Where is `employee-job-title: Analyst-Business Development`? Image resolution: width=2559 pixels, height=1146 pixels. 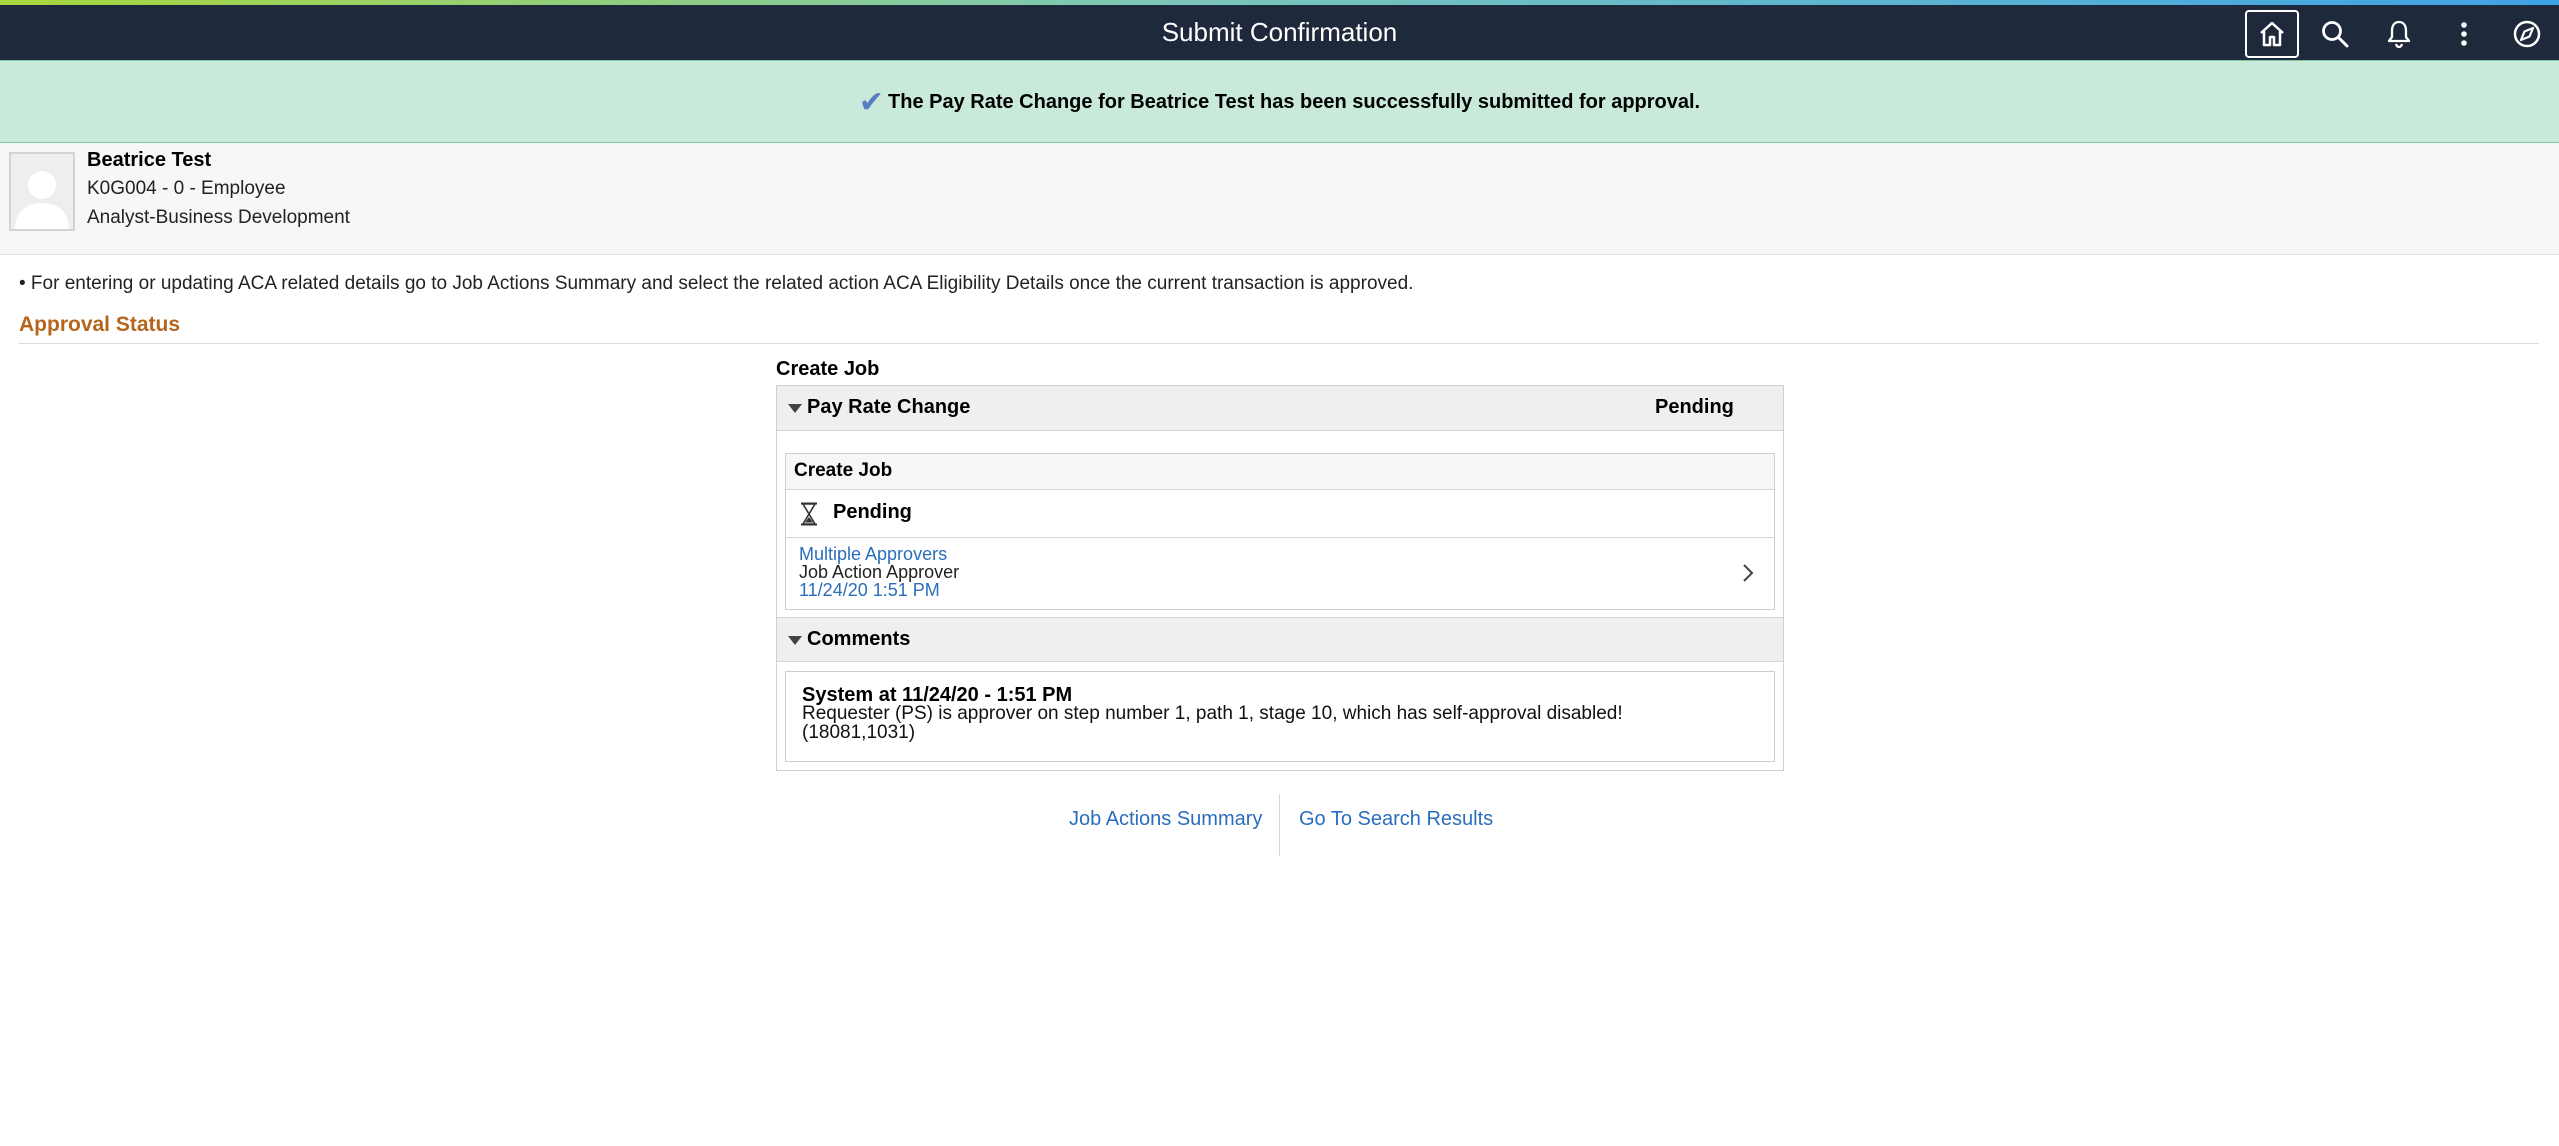 employee-job-title: Analyst-Business Development is located at coordinates (218, 217).